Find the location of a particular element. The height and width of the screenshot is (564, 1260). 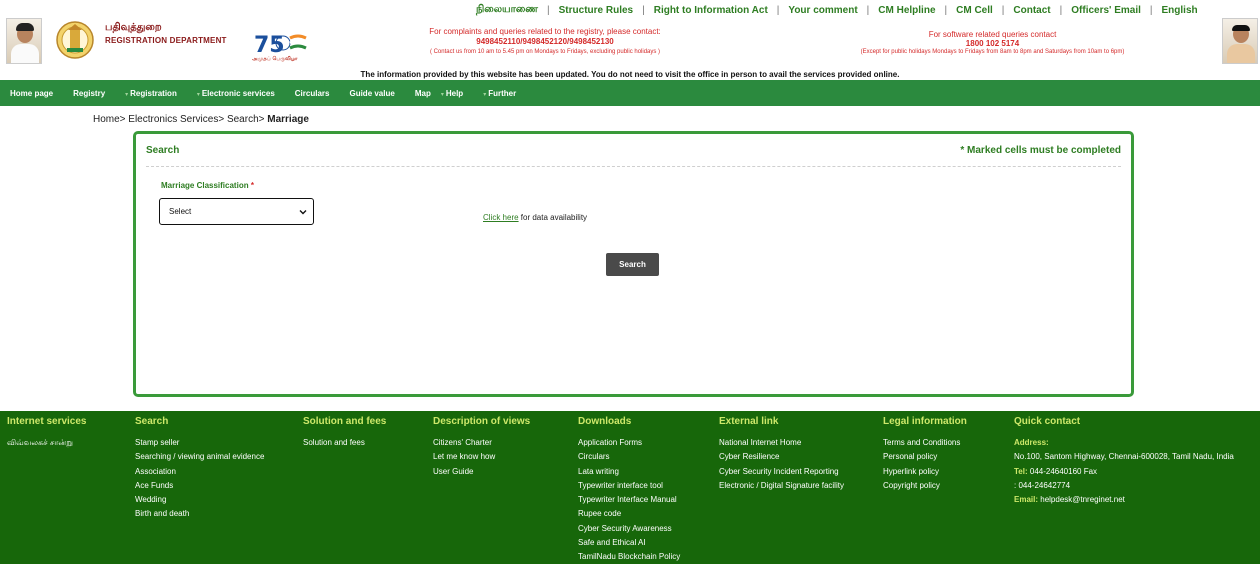

footer-link: Association is located at coordinates (199, 472).